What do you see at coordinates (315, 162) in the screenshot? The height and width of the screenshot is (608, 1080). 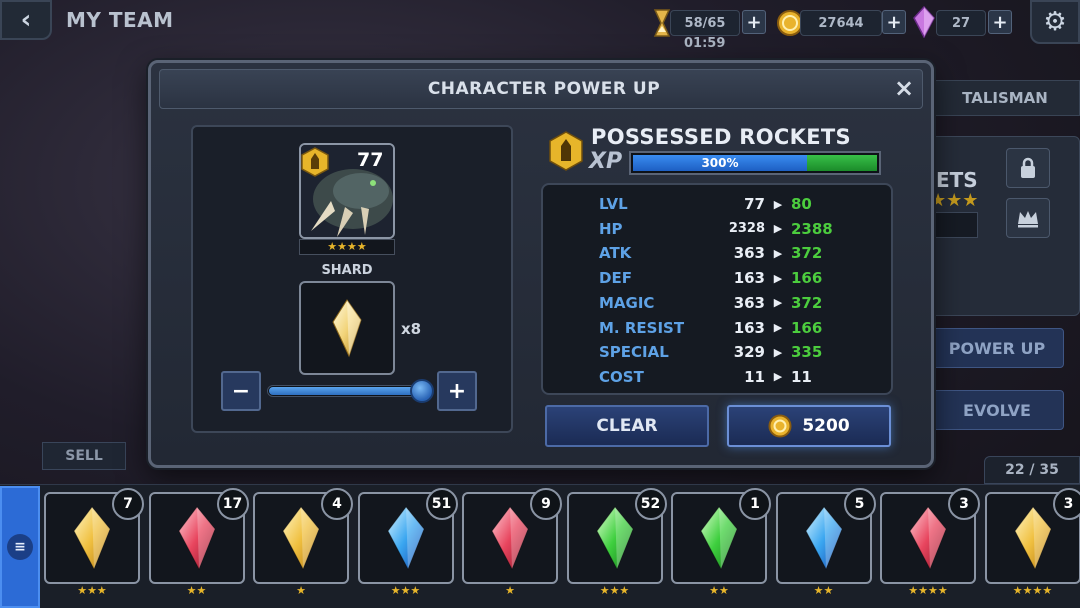 I see `rocket-class-icon` at bounding box center [315, 162].